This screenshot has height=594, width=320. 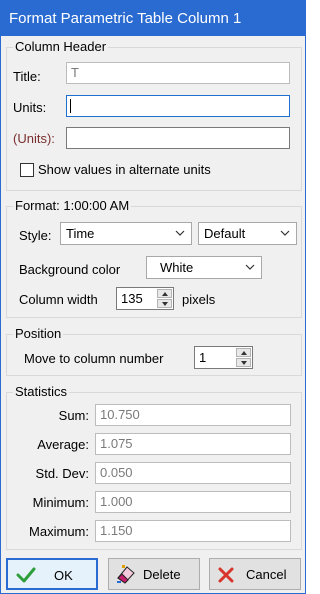 What do you see at coordinates (193, 502) in the screenshot?
I see `minimum-value: 1.000` at bounding box center [193, 502].